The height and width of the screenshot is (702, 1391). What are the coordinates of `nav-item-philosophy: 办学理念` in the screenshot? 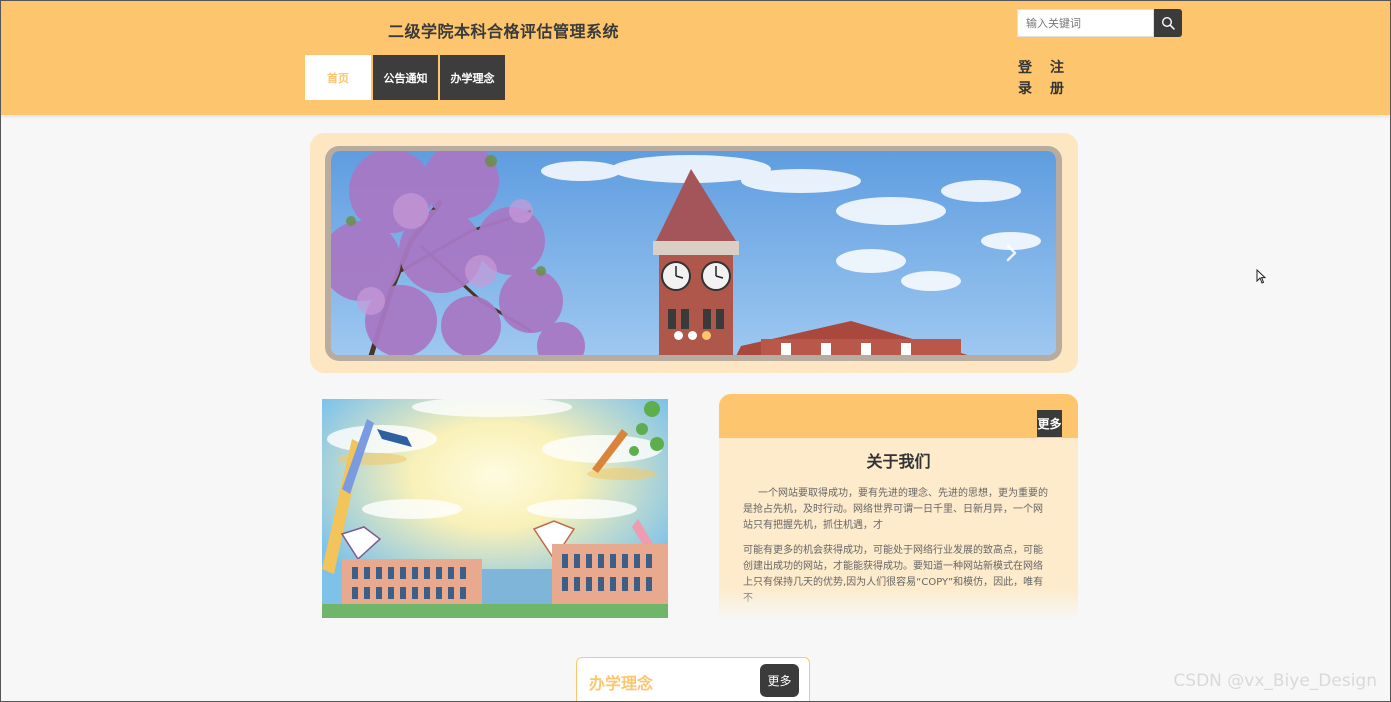 It's located at (472, 77).